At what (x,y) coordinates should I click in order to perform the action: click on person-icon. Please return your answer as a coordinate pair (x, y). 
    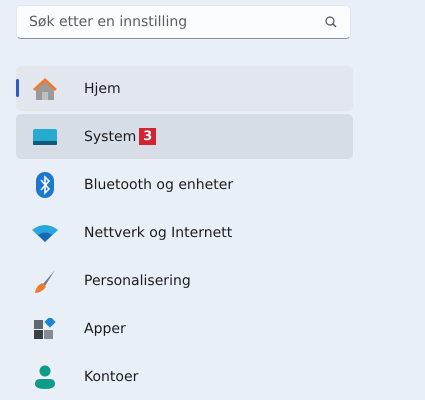
    Looking at the image, I should click on (45, 376).